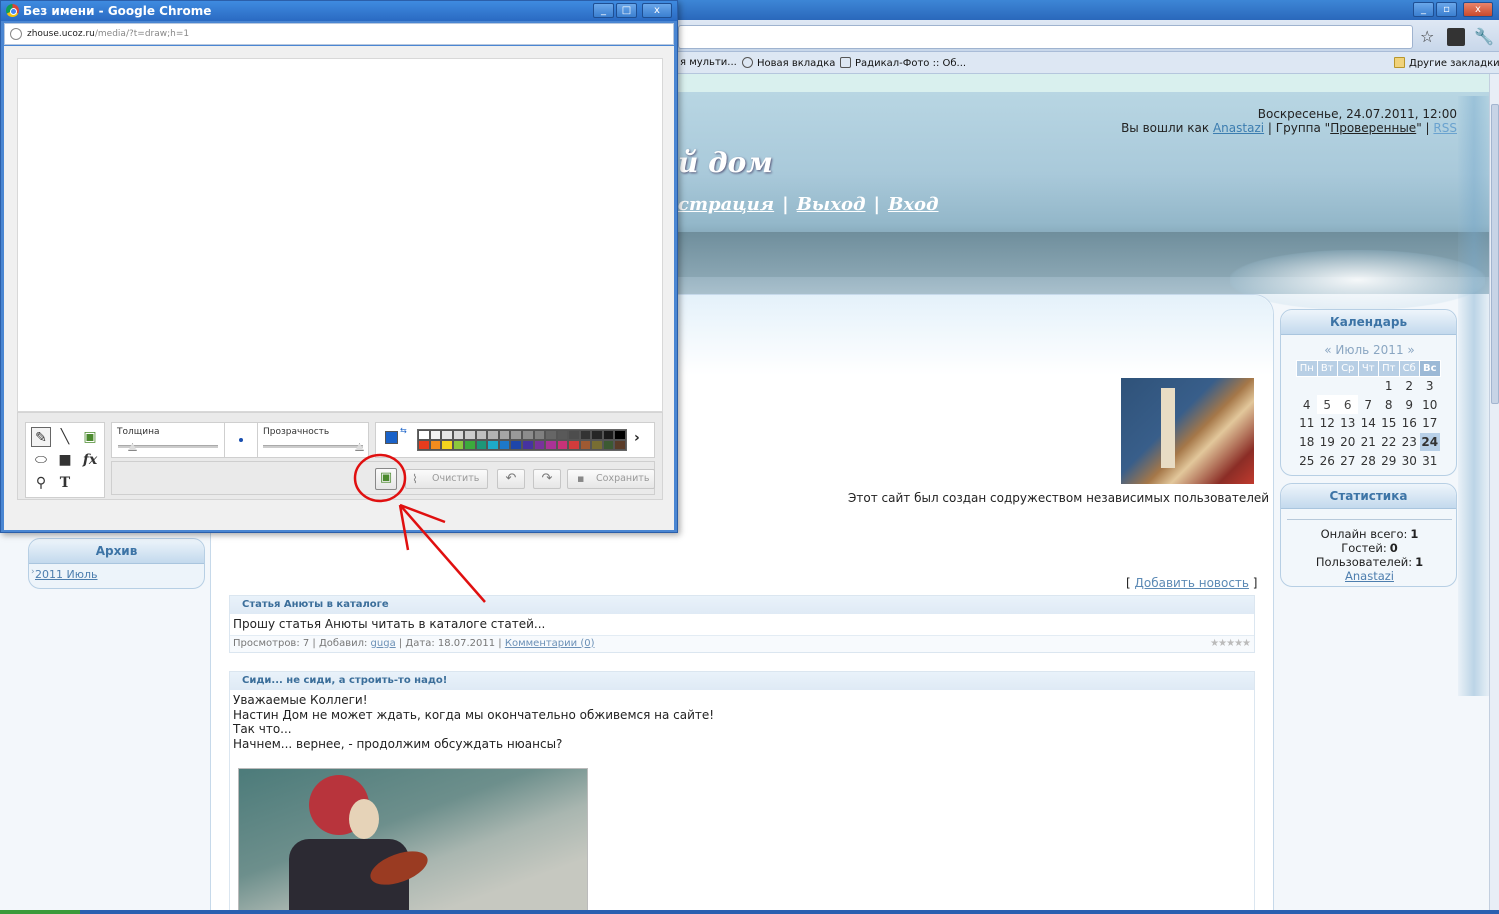 This screenshot has width=1499, height=914. Describe the element at coordinates (41, 460) in the screenshot. I see `ellipse-icon: ⬭` at that location.